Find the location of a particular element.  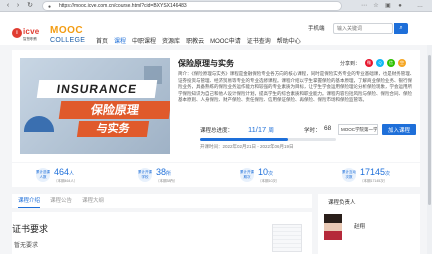

mooc-college-logo: MOOC COLLEGE is located at coordinates (69, 37).